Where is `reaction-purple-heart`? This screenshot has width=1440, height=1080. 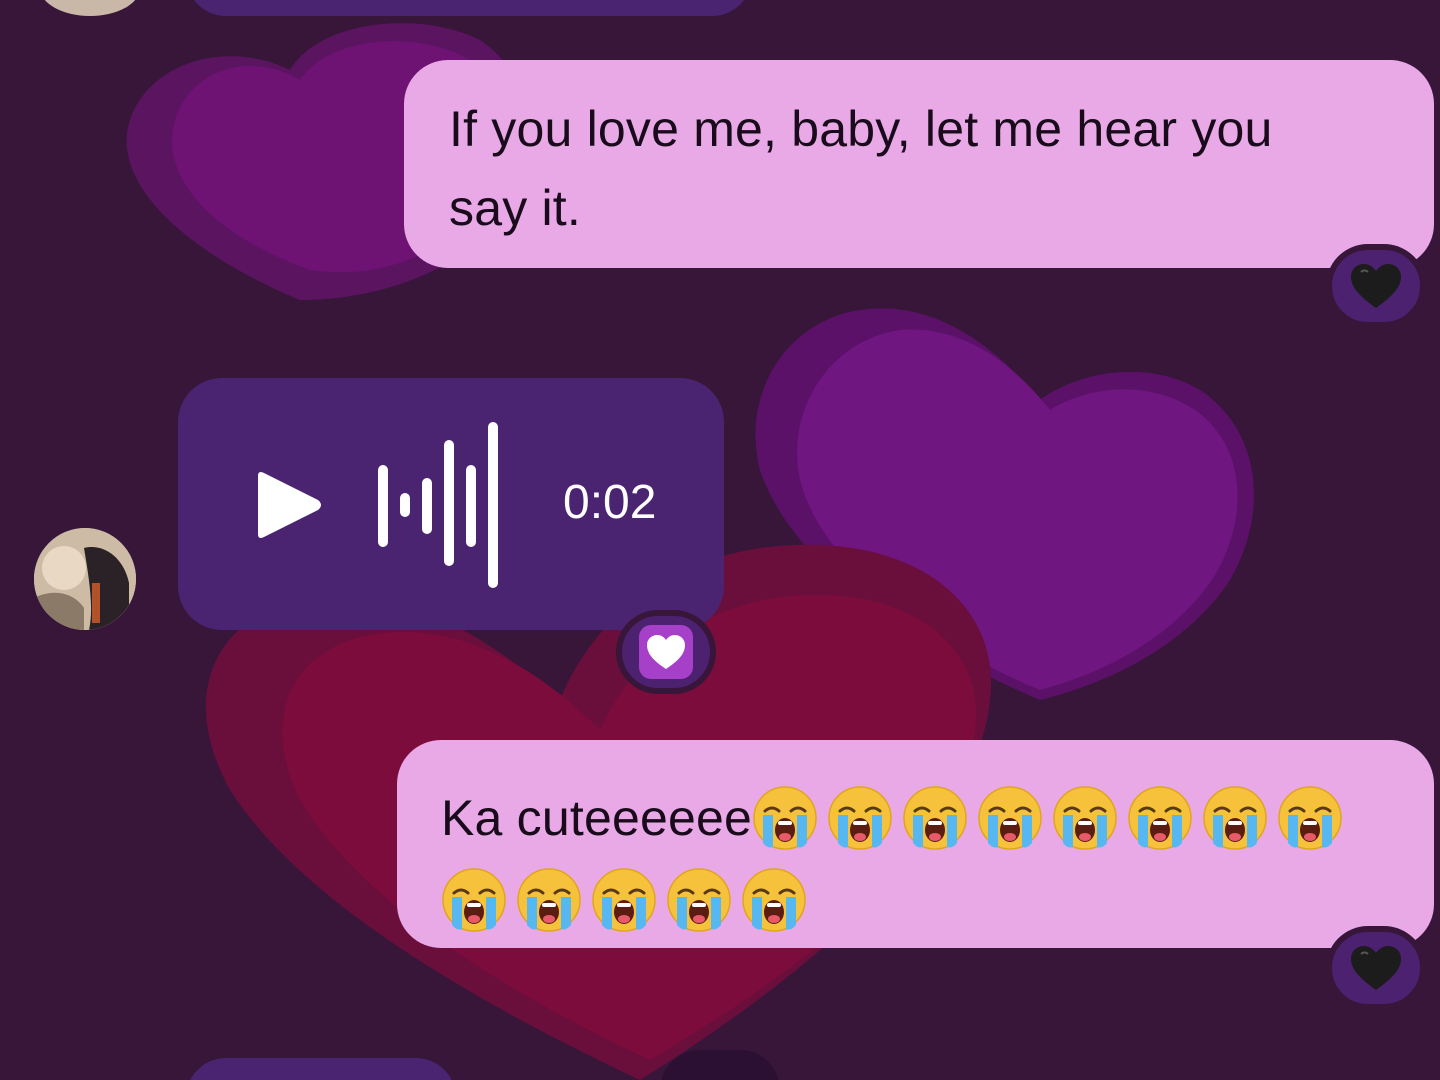 reaction-purple-heart is located at coordinates (666, 652).